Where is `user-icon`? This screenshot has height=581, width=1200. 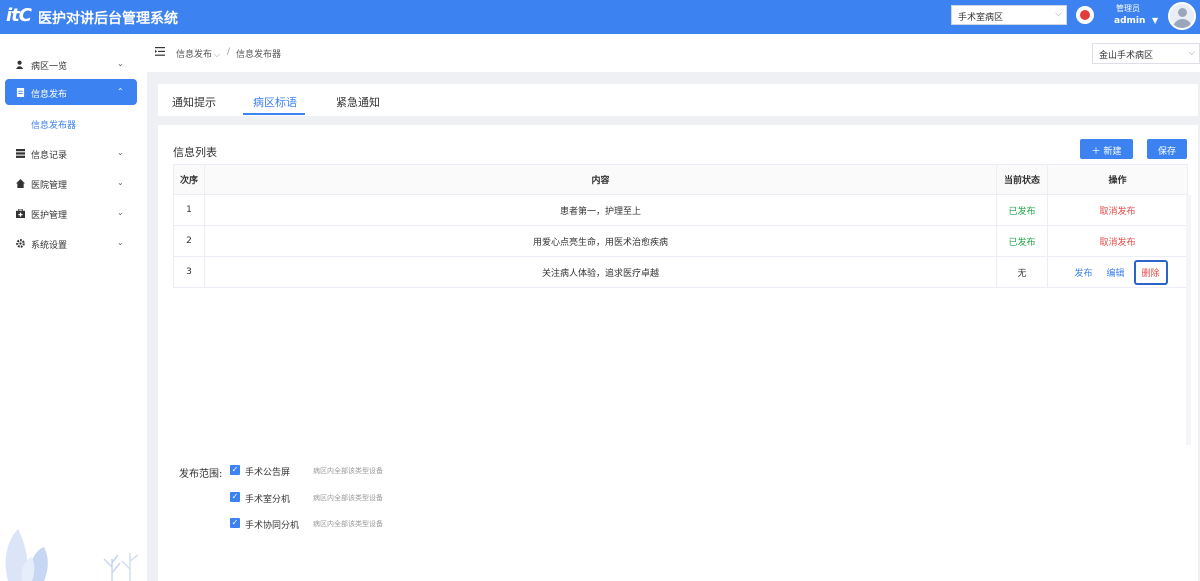
user-icon is located at coordinates (20, 64).